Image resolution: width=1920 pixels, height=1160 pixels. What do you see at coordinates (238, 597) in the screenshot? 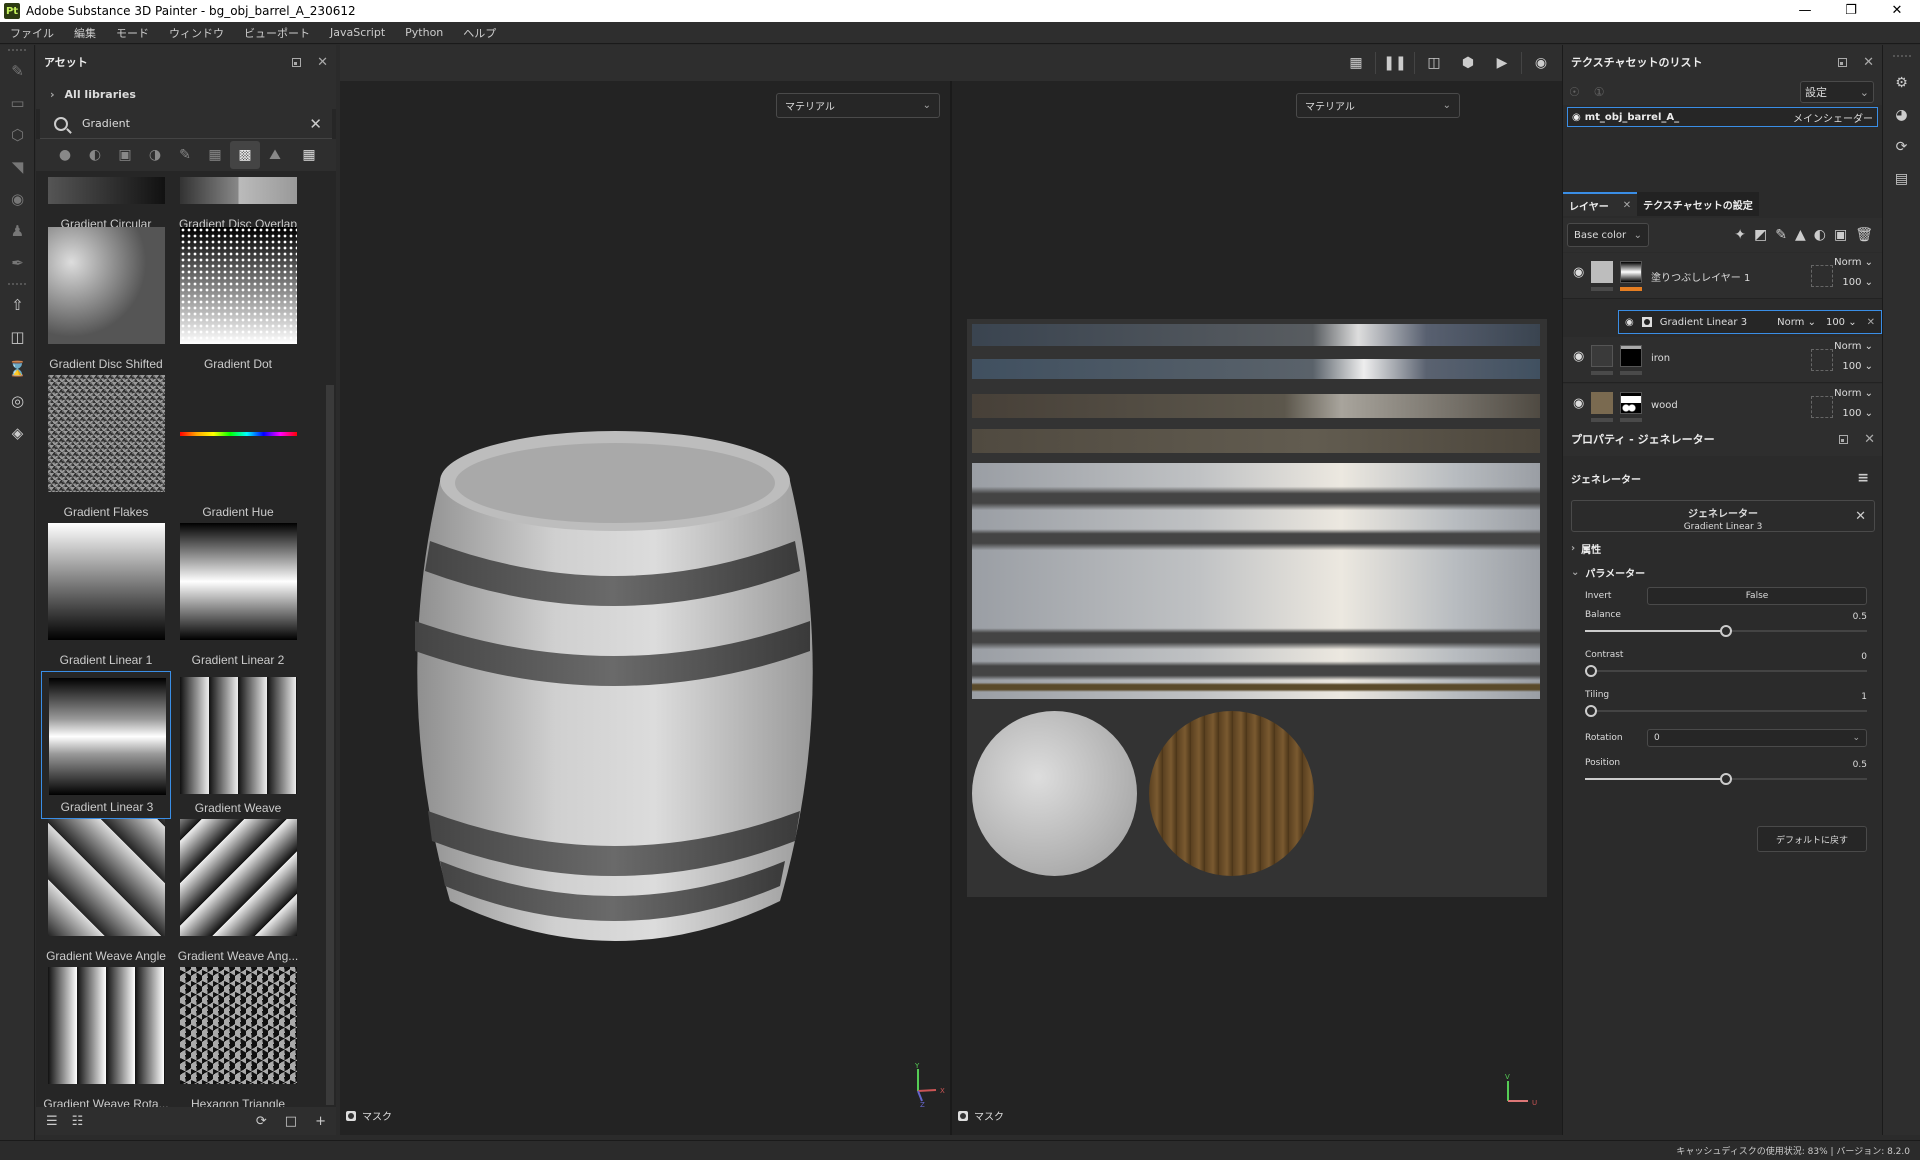
I see `asset-tile: Gradient Linear 2` at bounding box center [238, 597].